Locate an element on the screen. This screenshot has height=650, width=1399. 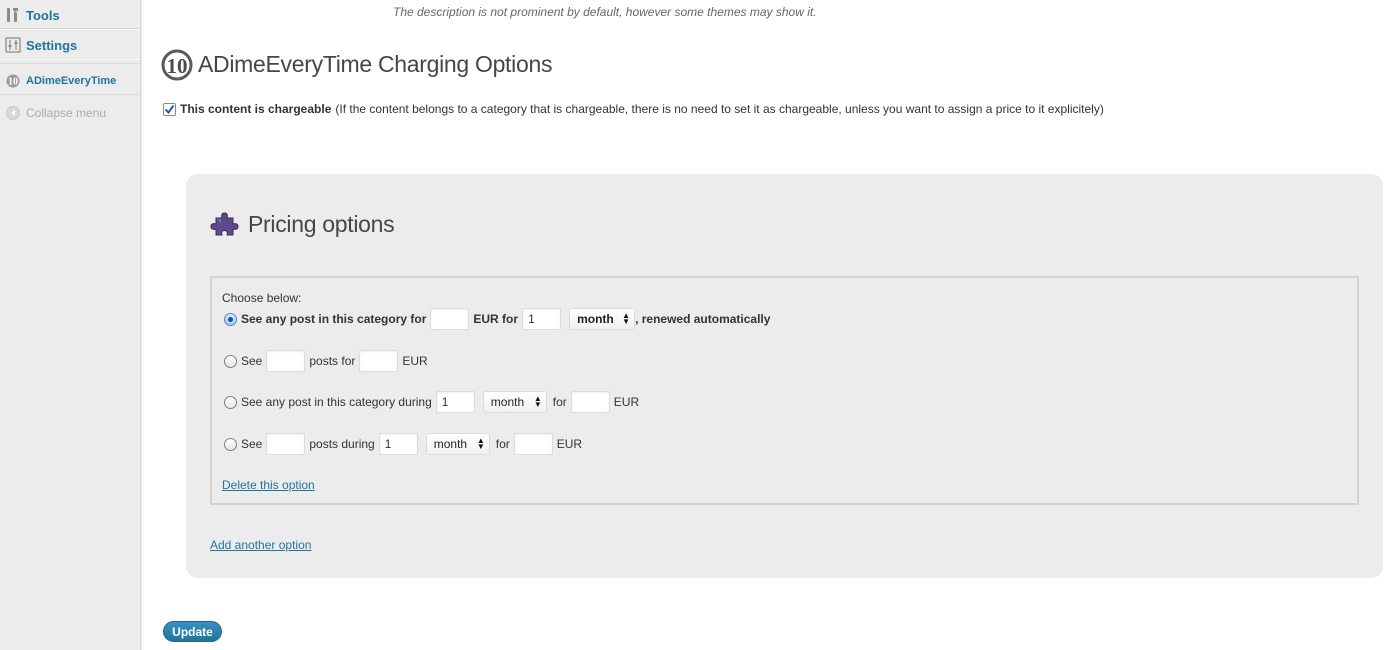
tools-icon is located at coordinates (13, 15).